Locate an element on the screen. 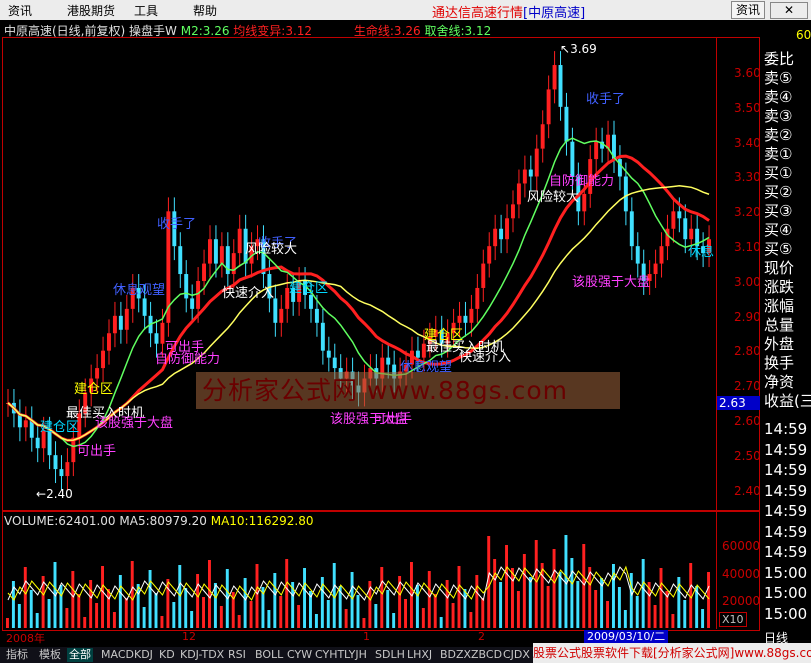  panel-field-label: 涨跌 is located at coordinates (779, 287).